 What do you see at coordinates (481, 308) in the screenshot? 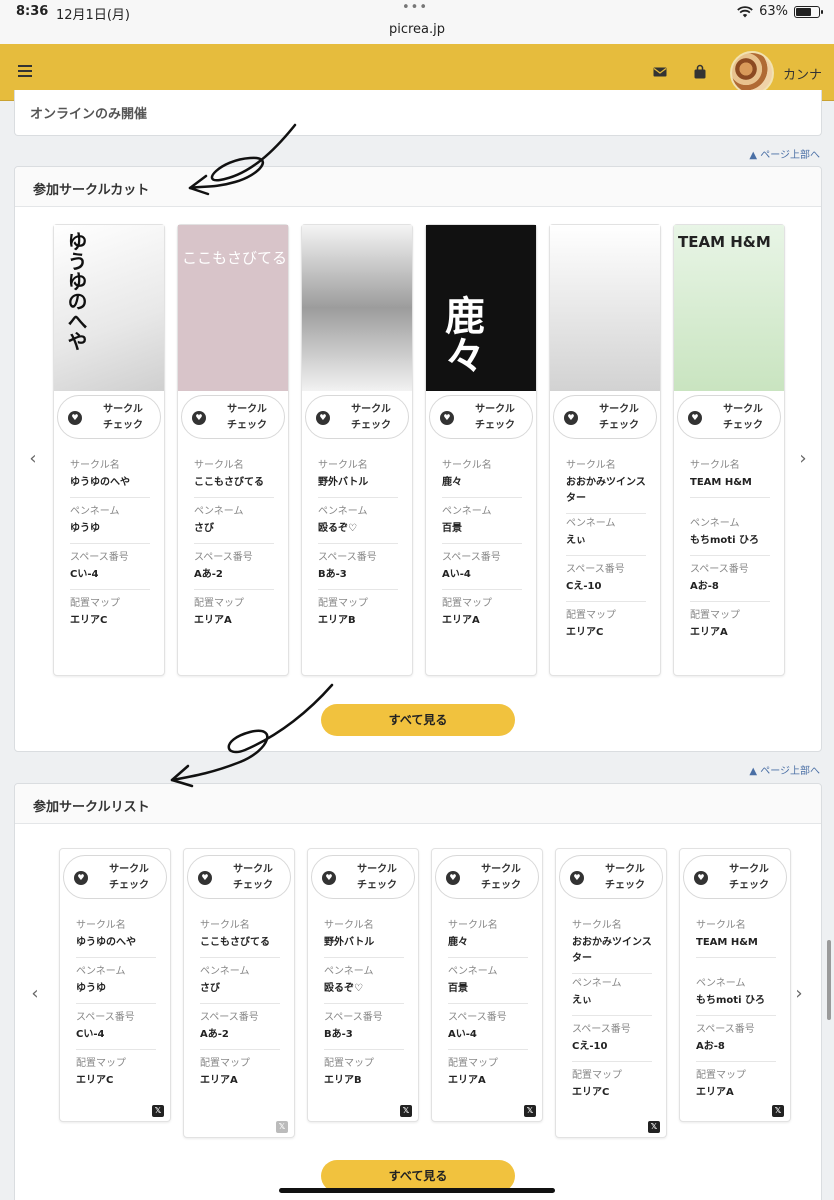
I see `circle-cut-image: 鹿々` at bounding box center [481, 308].